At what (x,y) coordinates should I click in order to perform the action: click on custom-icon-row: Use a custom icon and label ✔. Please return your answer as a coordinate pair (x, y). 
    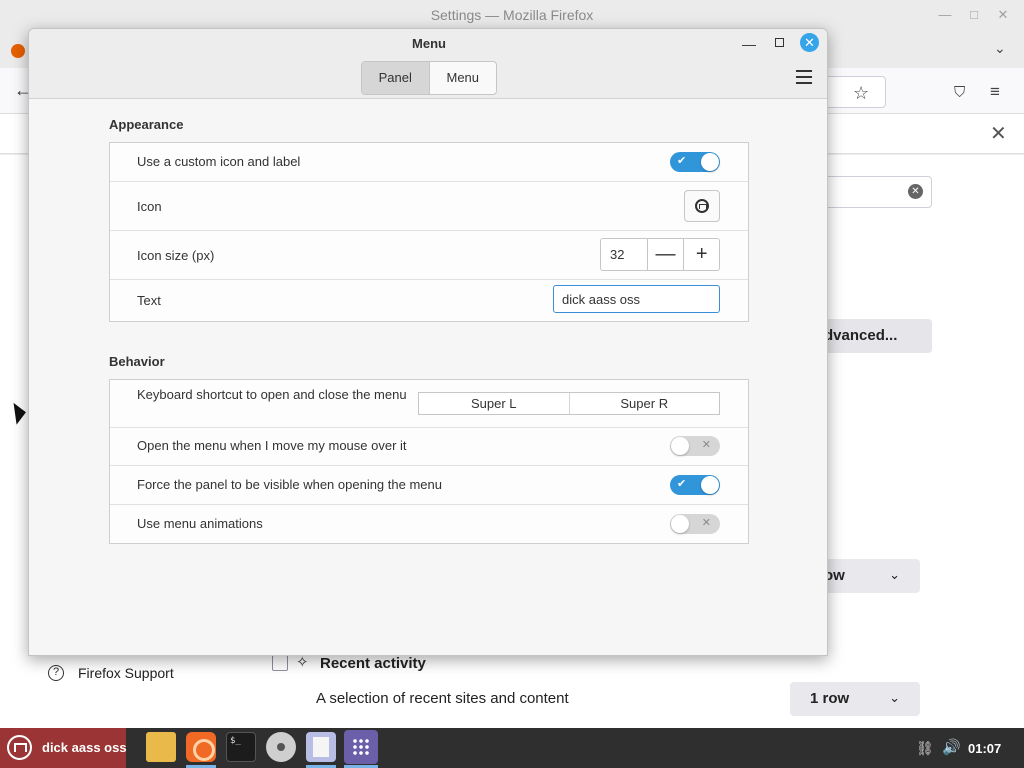
    Looking at the image, I should click on (429, 162).